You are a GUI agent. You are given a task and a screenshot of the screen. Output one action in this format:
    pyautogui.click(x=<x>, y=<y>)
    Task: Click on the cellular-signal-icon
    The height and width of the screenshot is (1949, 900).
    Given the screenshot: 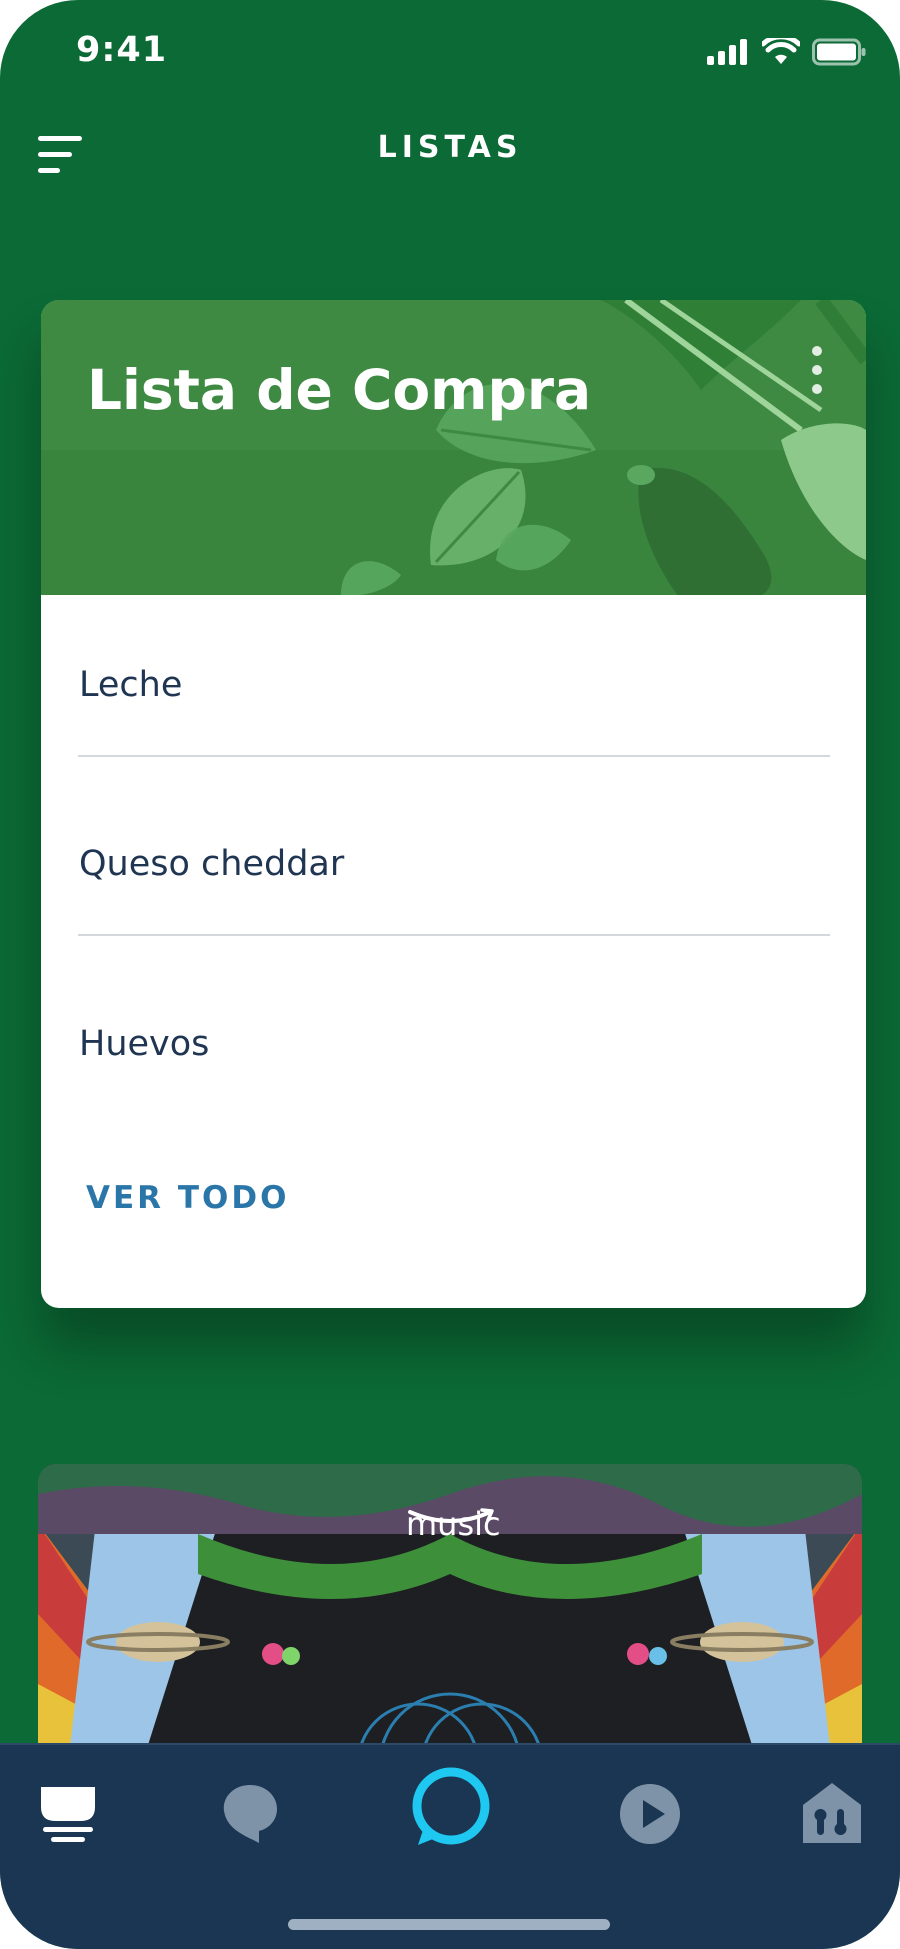 What is the action you would take?
    pyautogui.click(x=727, y=52)
    